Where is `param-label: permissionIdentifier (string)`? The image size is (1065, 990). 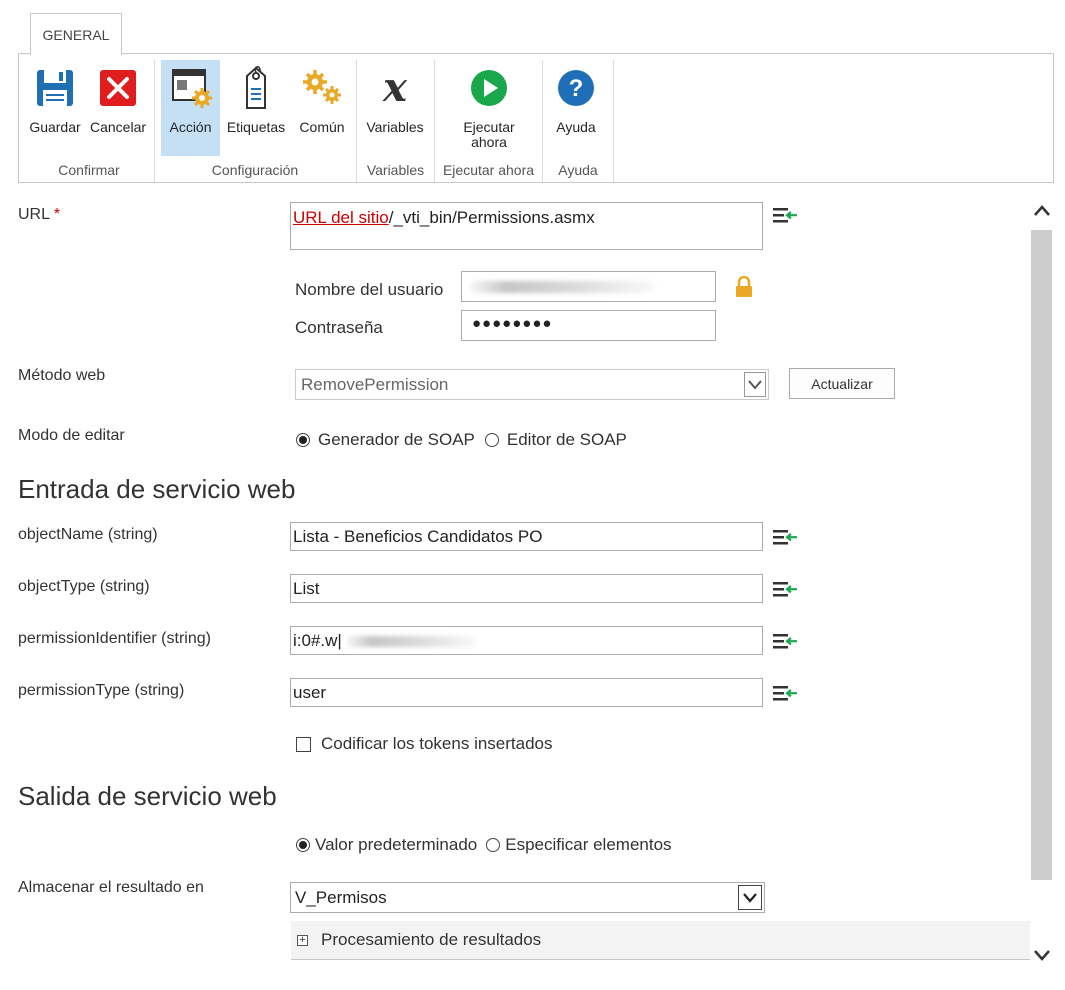 param-label: permissionIdentifier (string) is located at coordinates (114, 638).